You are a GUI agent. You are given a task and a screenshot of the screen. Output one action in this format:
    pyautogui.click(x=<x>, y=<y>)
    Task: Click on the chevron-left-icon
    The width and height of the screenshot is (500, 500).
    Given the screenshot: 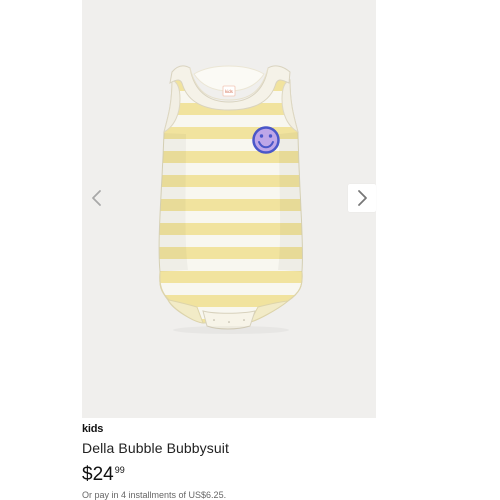 What is the action you would take?
    pyautogui.click(x=96, y=198)
    